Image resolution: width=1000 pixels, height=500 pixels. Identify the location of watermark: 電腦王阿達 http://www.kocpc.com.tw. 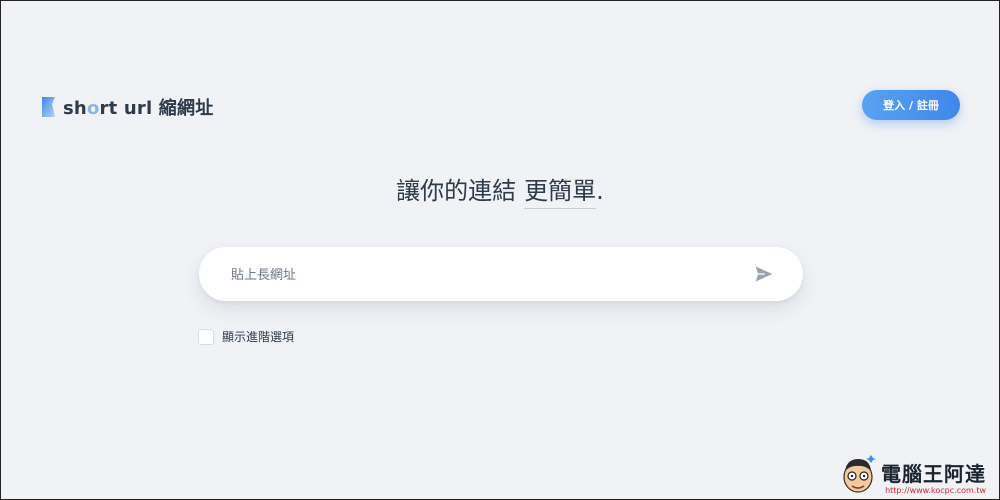
(912, 475).